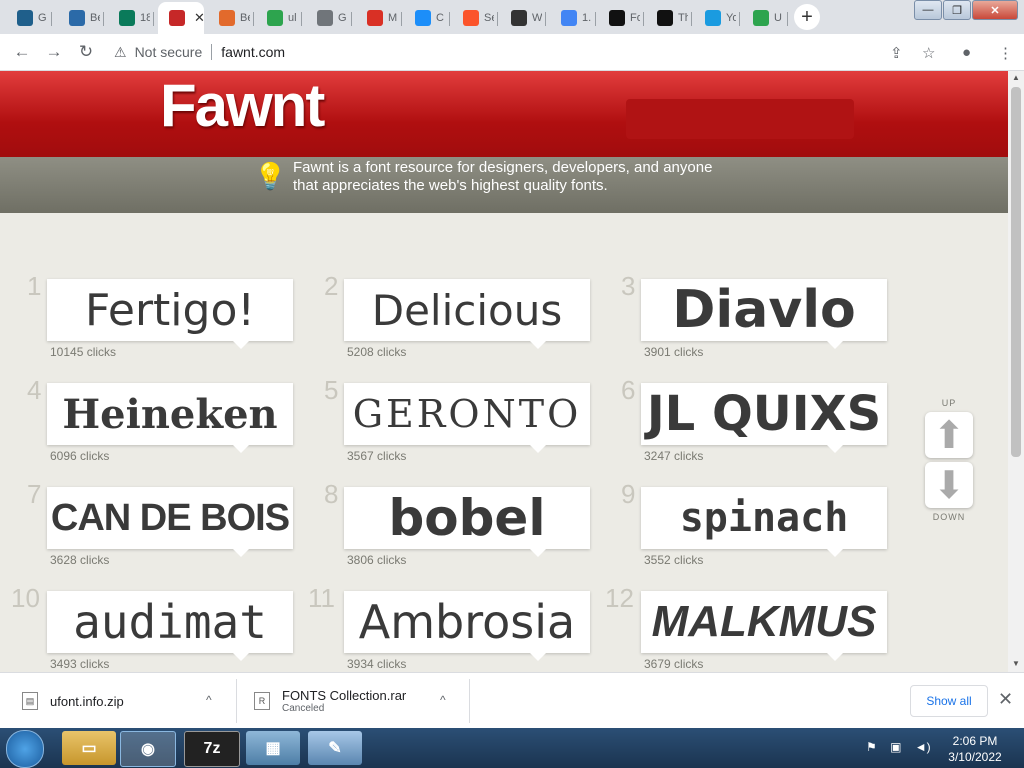 The image size is (1024, 768). Describe the element at coordinates (231, 18) in the screenshot. I see `tab-5: Be` at that location.